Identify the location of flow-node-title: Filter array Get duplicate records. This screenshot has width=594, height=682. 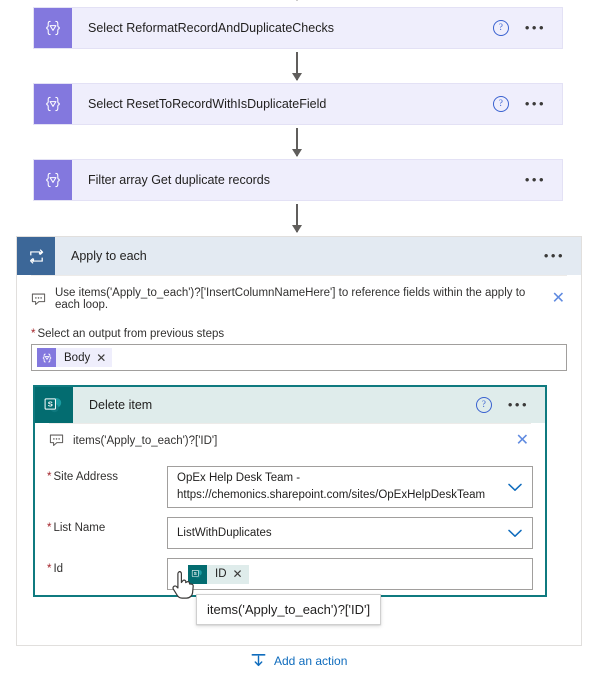
(179, 180).